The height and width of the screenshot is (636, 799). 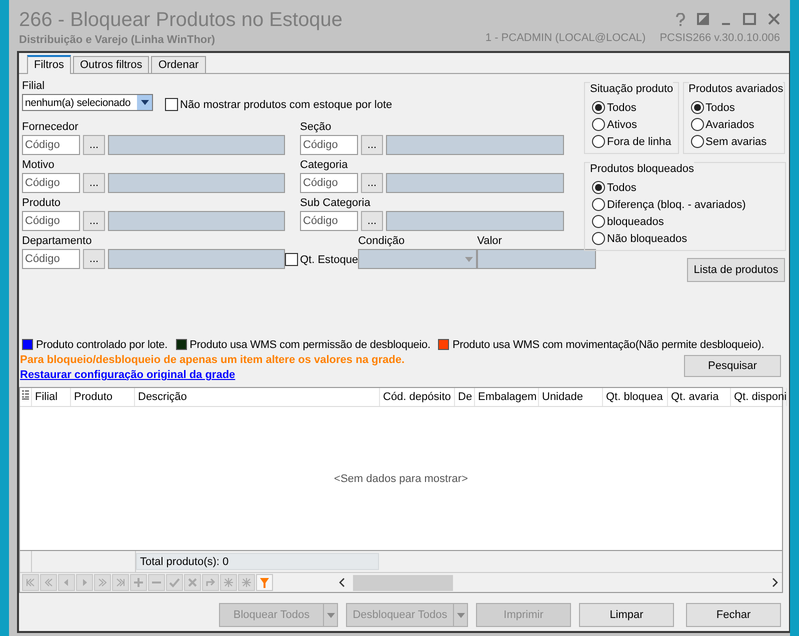 What do you see at coordinates (257, 397) in the screenshot?
I see `column-header: Descrição` at bounding box center [257, 397].